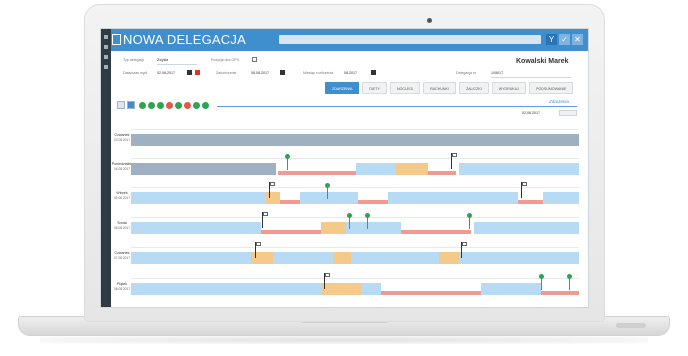 Image resolution: width=688 pixels, height=356 pixels. Describe the element at coordinates (116, 39) in the screenshot. I see `document-icon` at that location.